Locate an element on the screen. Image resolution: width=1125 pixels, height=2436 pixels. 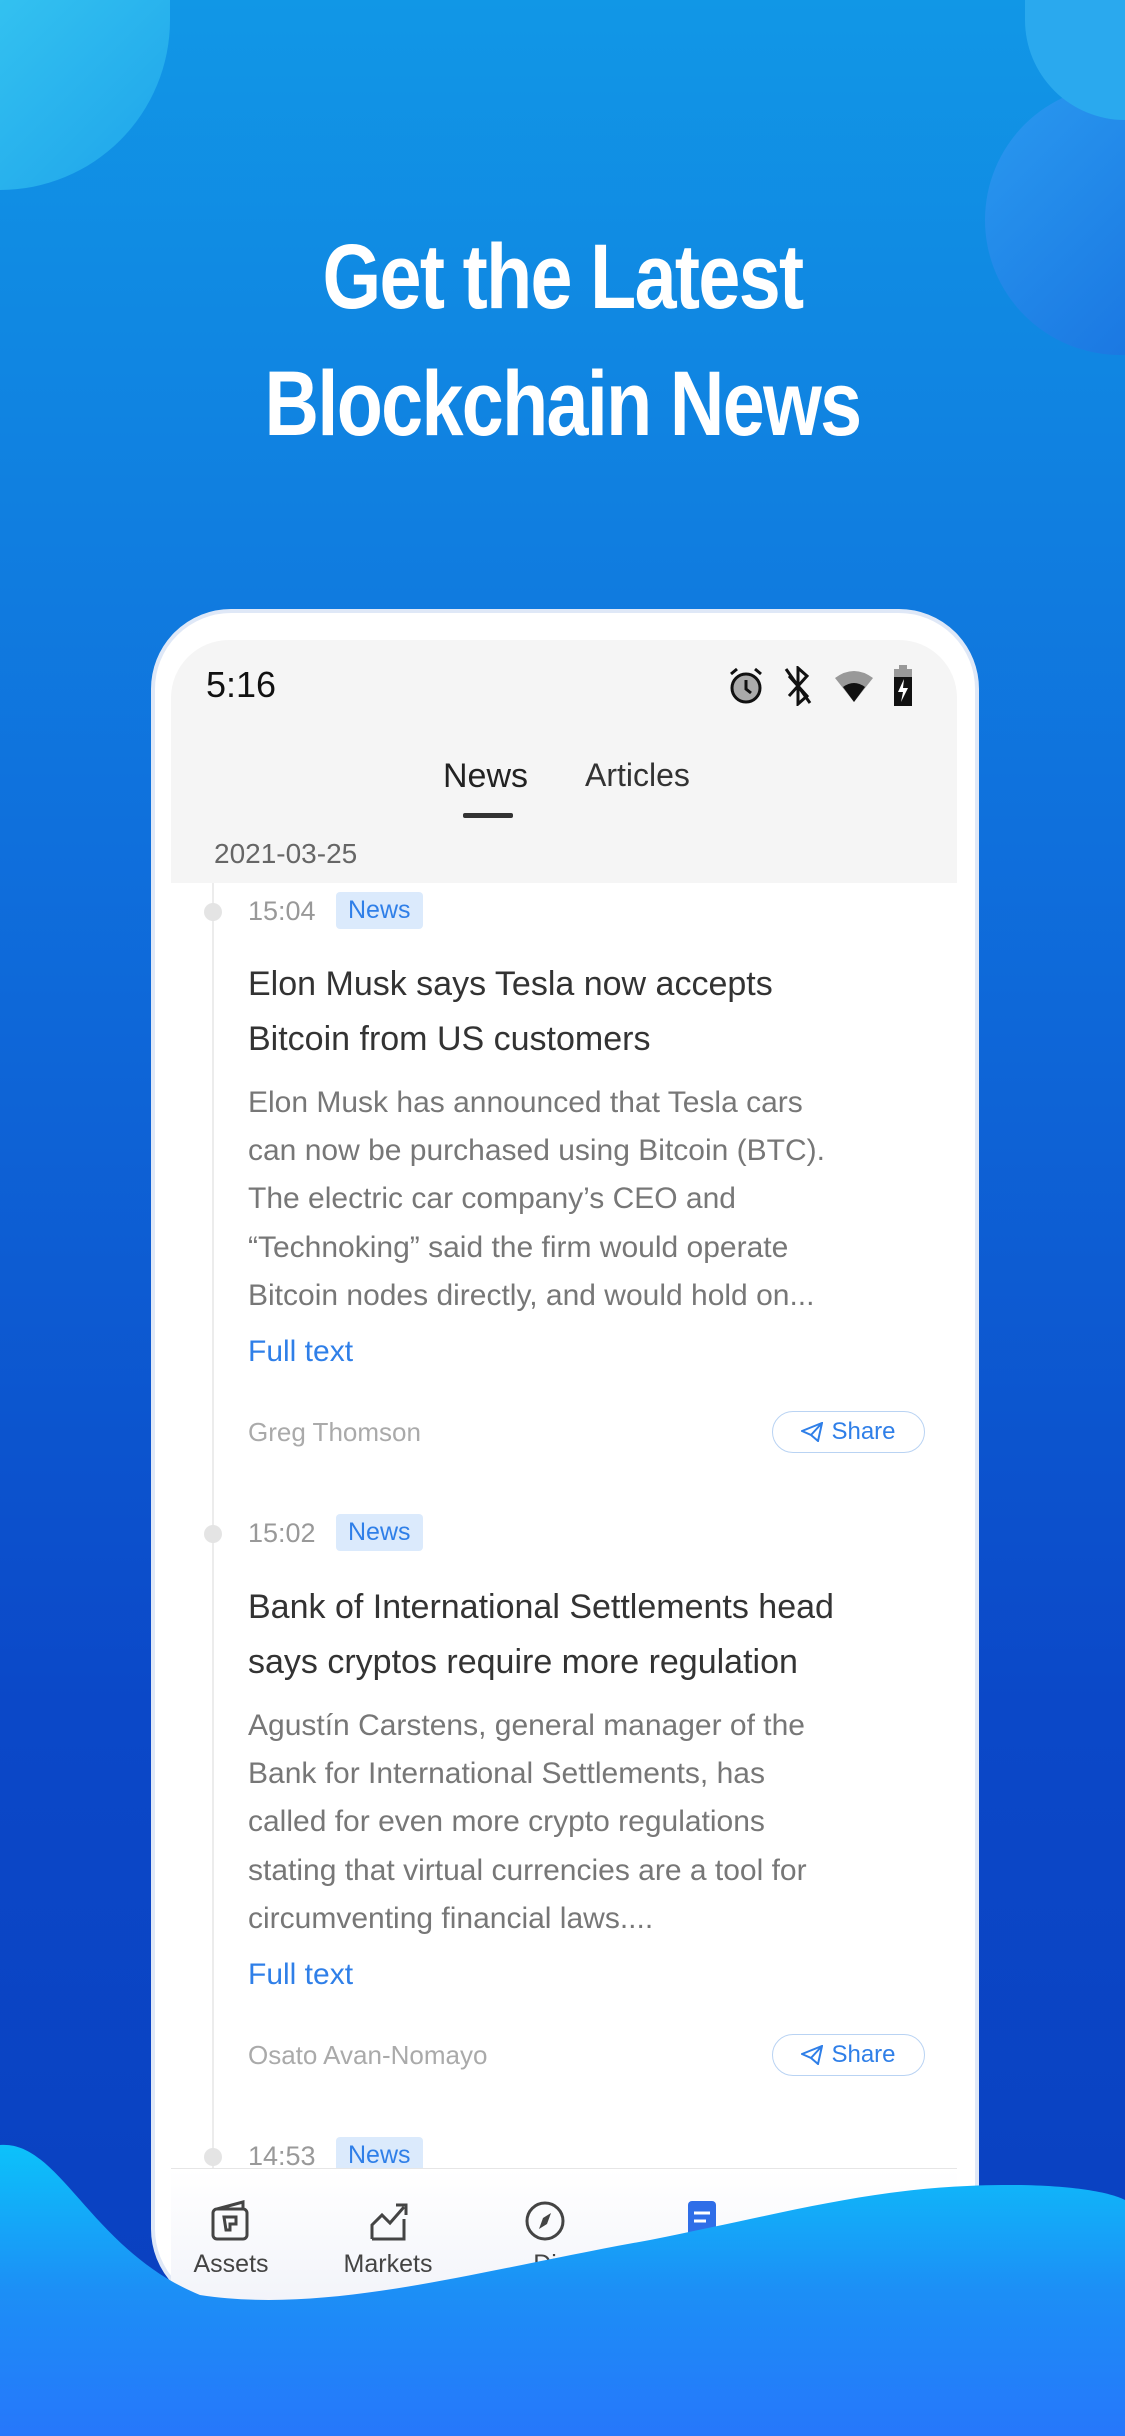
news-title: Bank of International Settlements head is located at coordinates (541, 1607).